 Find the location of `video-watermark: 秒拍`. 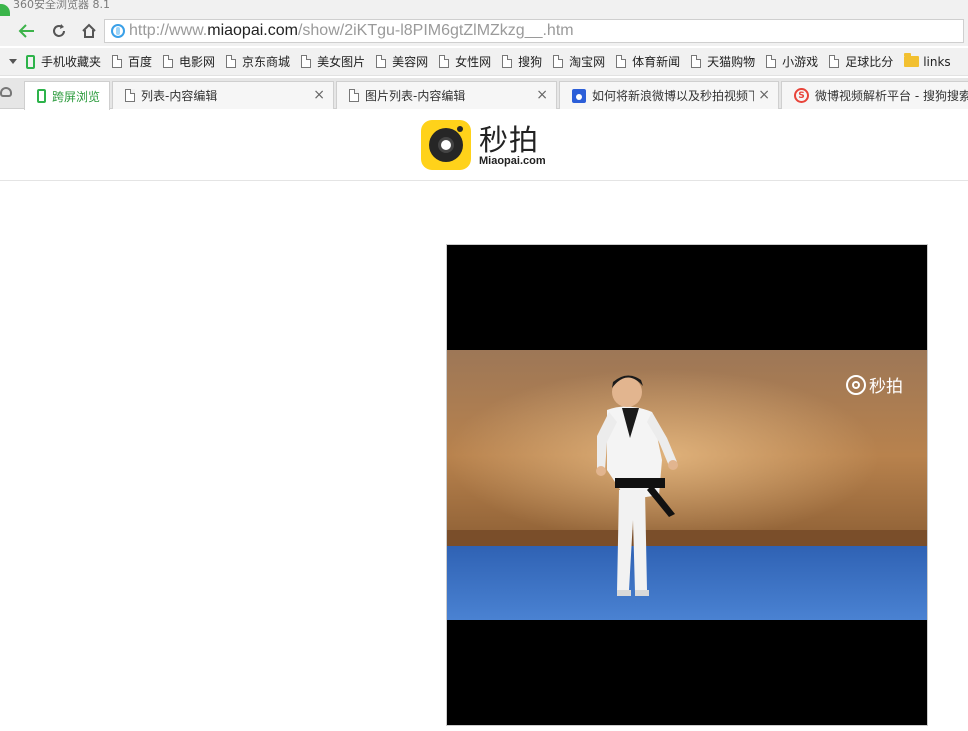

video-watermark: 秒拍 is located at coordinates (874, 384).